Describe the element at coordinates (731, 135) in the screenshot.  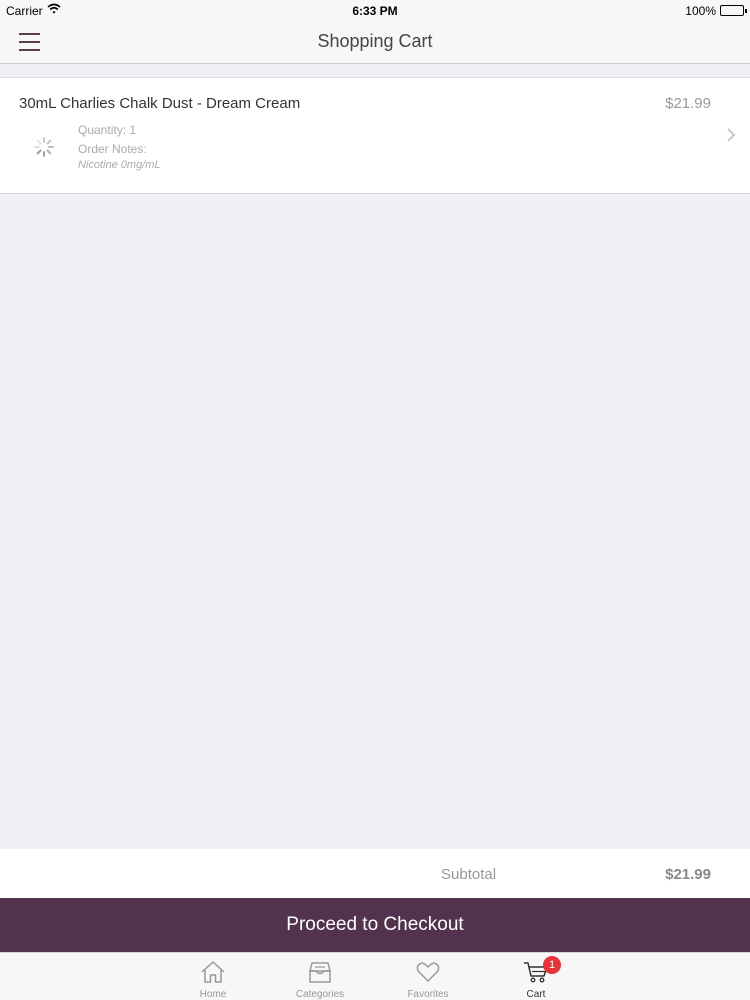
I see `chevron-right-icon` at that location.